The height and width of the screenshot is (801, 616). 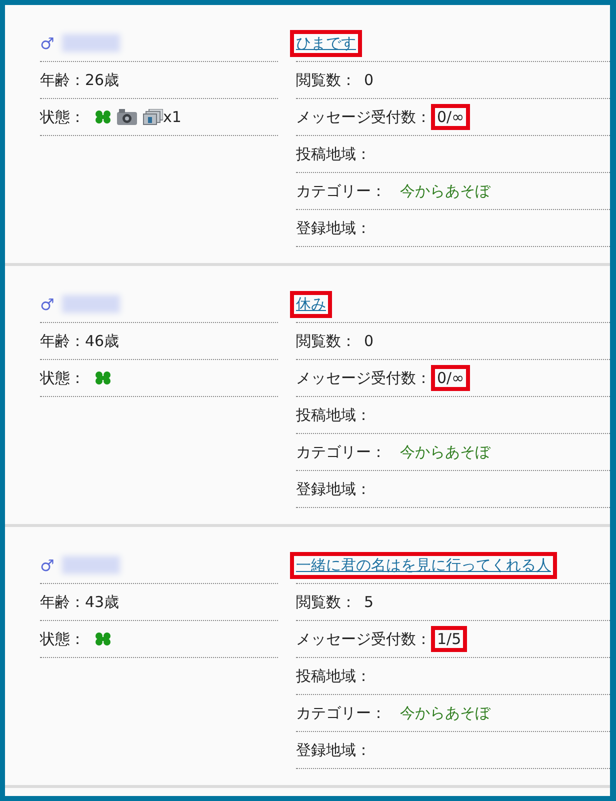 What do you see at coordinates (153, 117) in the screenshot?
I see `photos-icon` at bounding box center [153, 117].